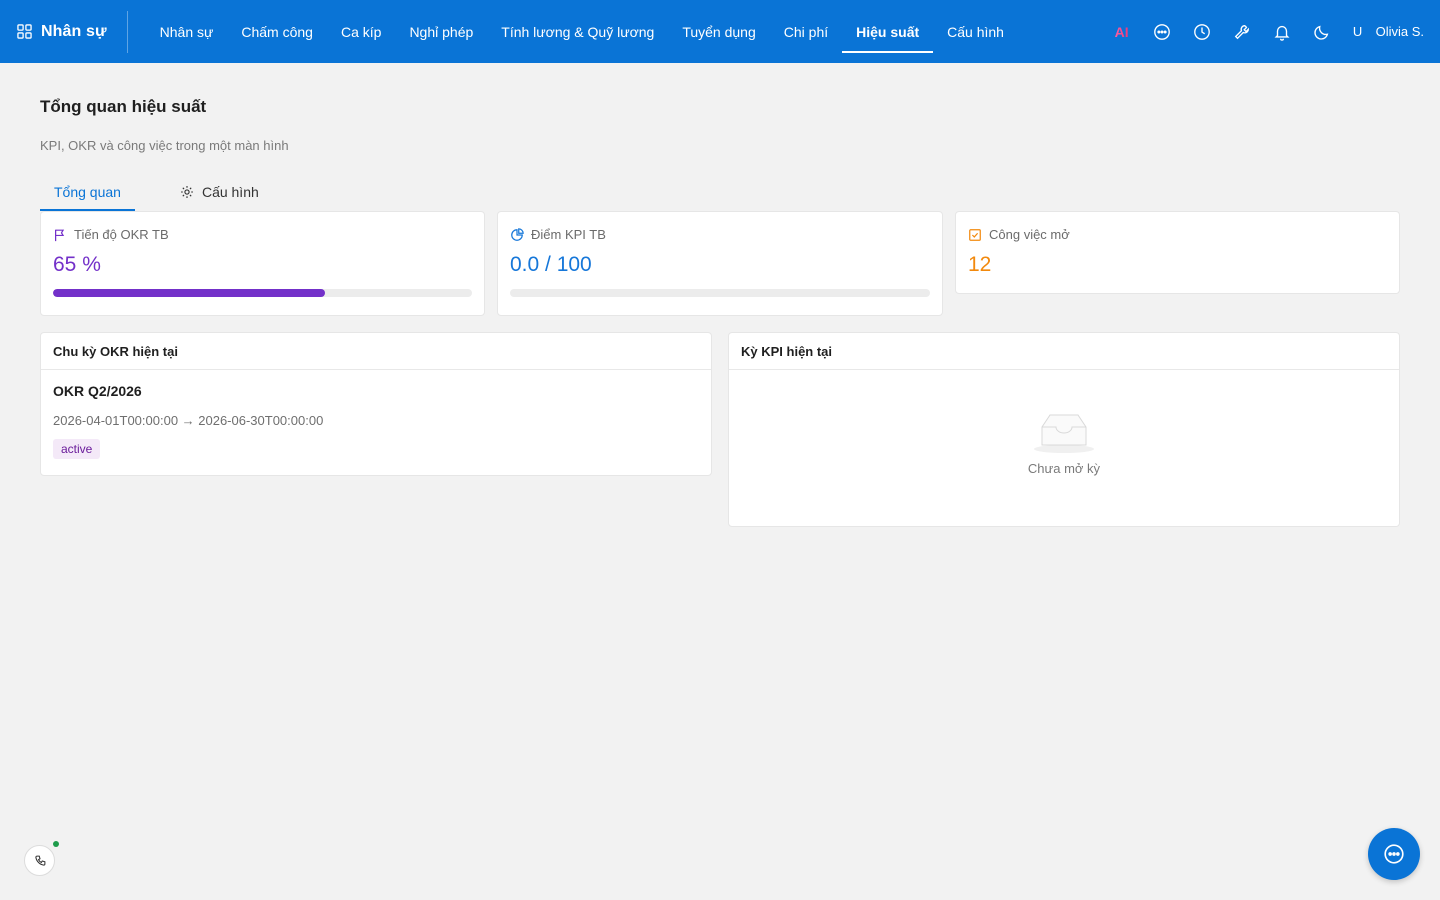 The image size is (1440, 900). I want to click on ai-button: AI, so click(1122, 32).